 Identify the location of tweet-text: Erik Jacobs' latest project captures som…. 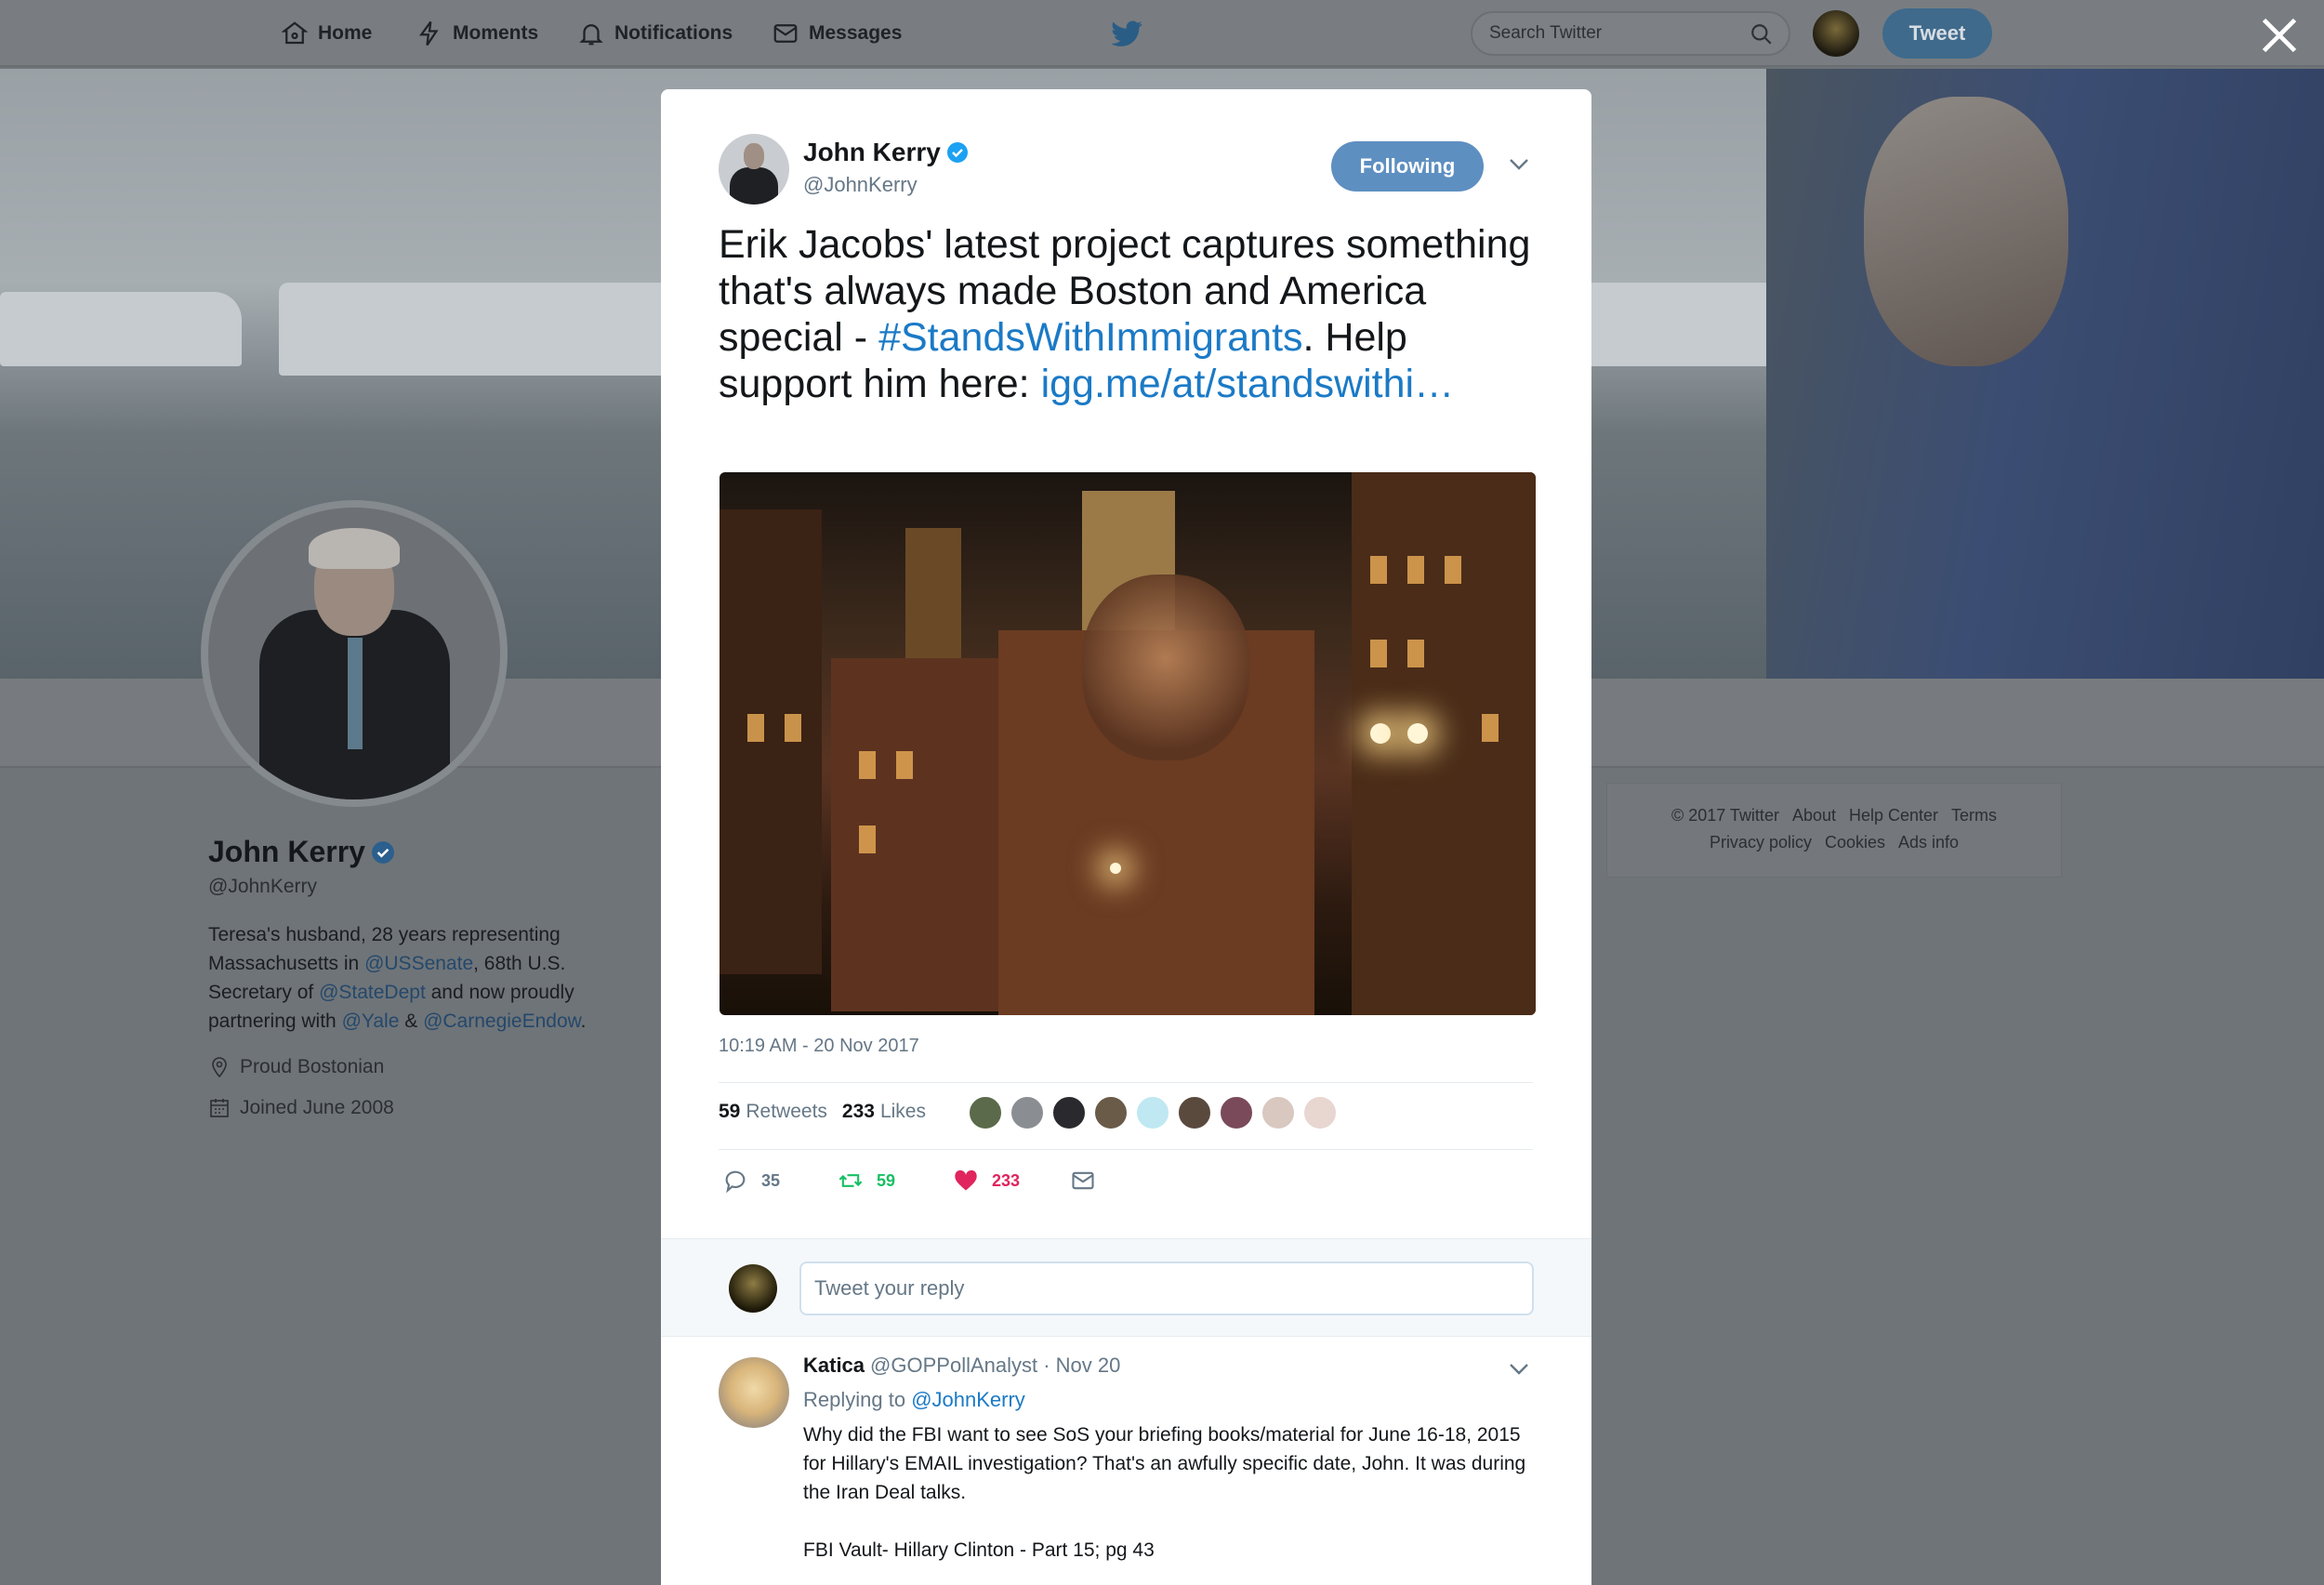
(1125, 314).